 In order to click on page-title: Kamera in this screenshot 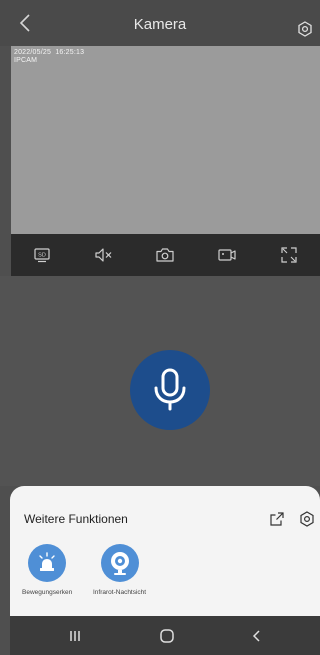, I will do `click(160, 24)`.